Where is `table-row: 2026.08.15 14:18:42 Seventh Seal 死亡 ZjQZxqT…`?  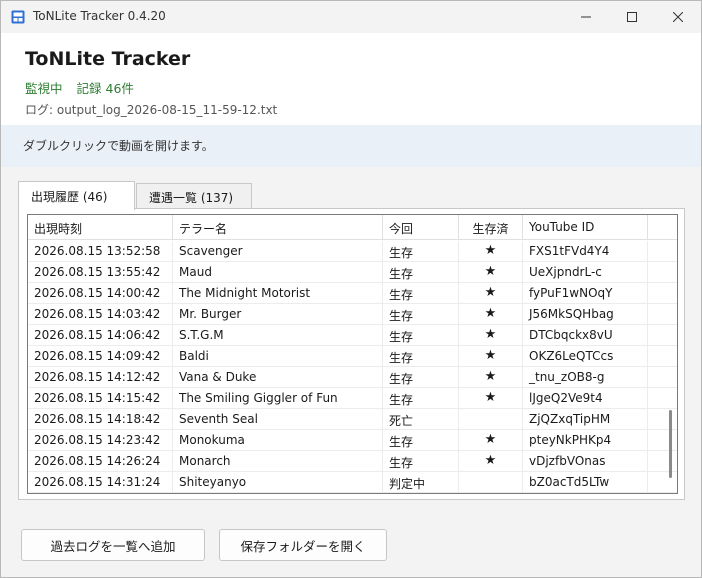 table-row: 2026.08.15 14:18:42 Seventh Seal 死亡 ZjQZxqT… is located at coordinates (352, 419).